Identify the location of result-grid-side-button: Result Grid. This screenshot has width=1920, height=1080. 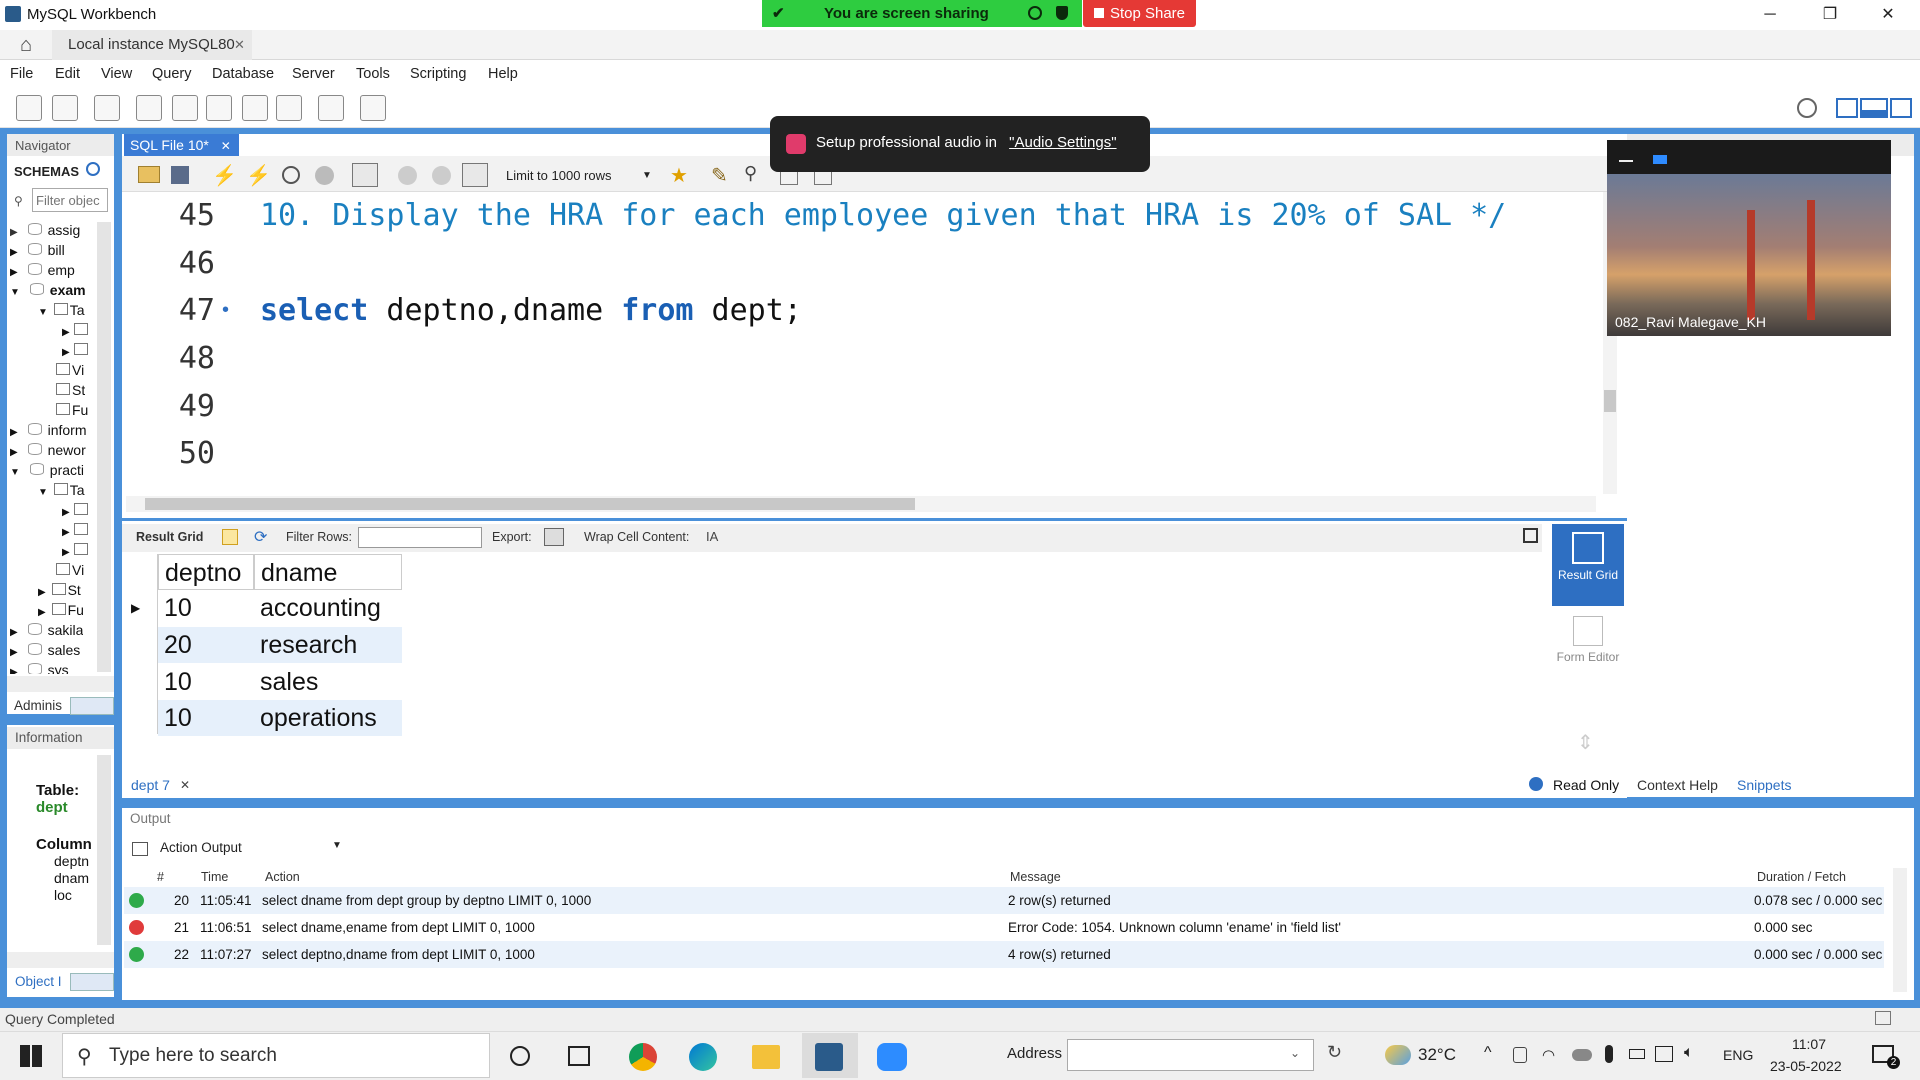
(1588, 565).